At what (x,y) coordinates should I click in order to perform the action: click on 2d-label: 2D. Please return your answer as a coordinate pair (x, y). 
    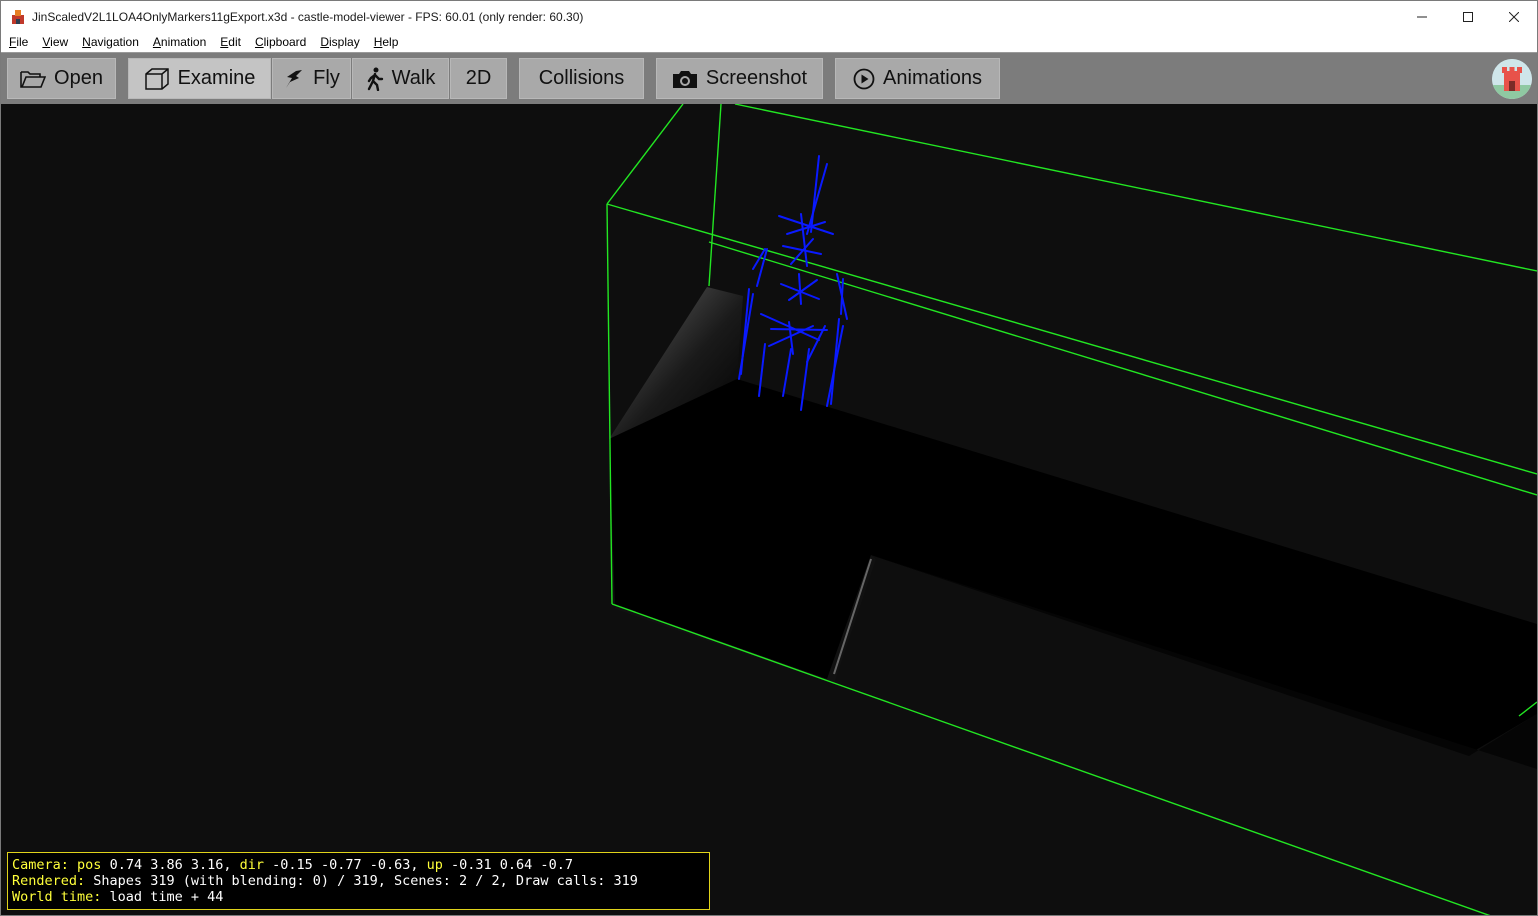
    Looking at the image, I should click on (478, 78).